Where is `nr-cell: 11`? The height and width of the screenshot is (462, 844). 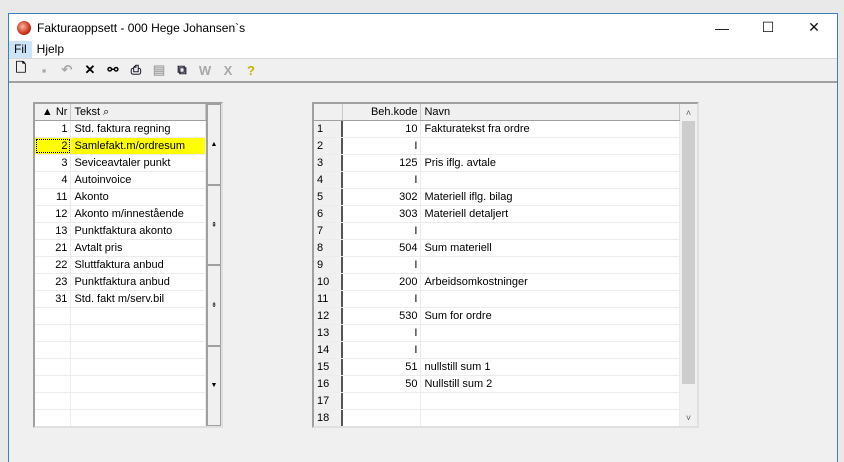
nr-cell: 11 is located at coordinates (53, 197).